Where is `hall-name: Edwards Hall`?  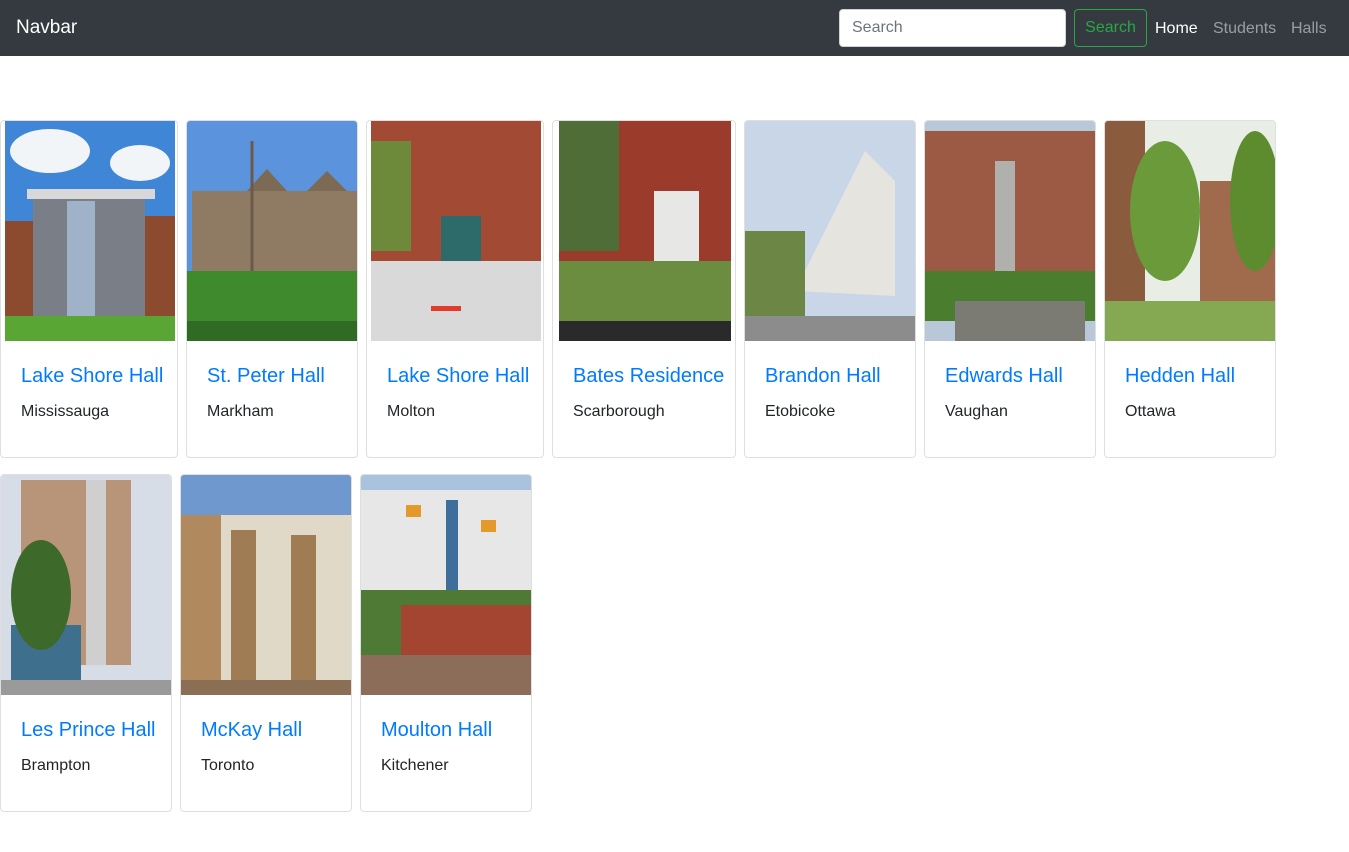 hall-name: Edwards Hall is located at coordinates (1004, 376).